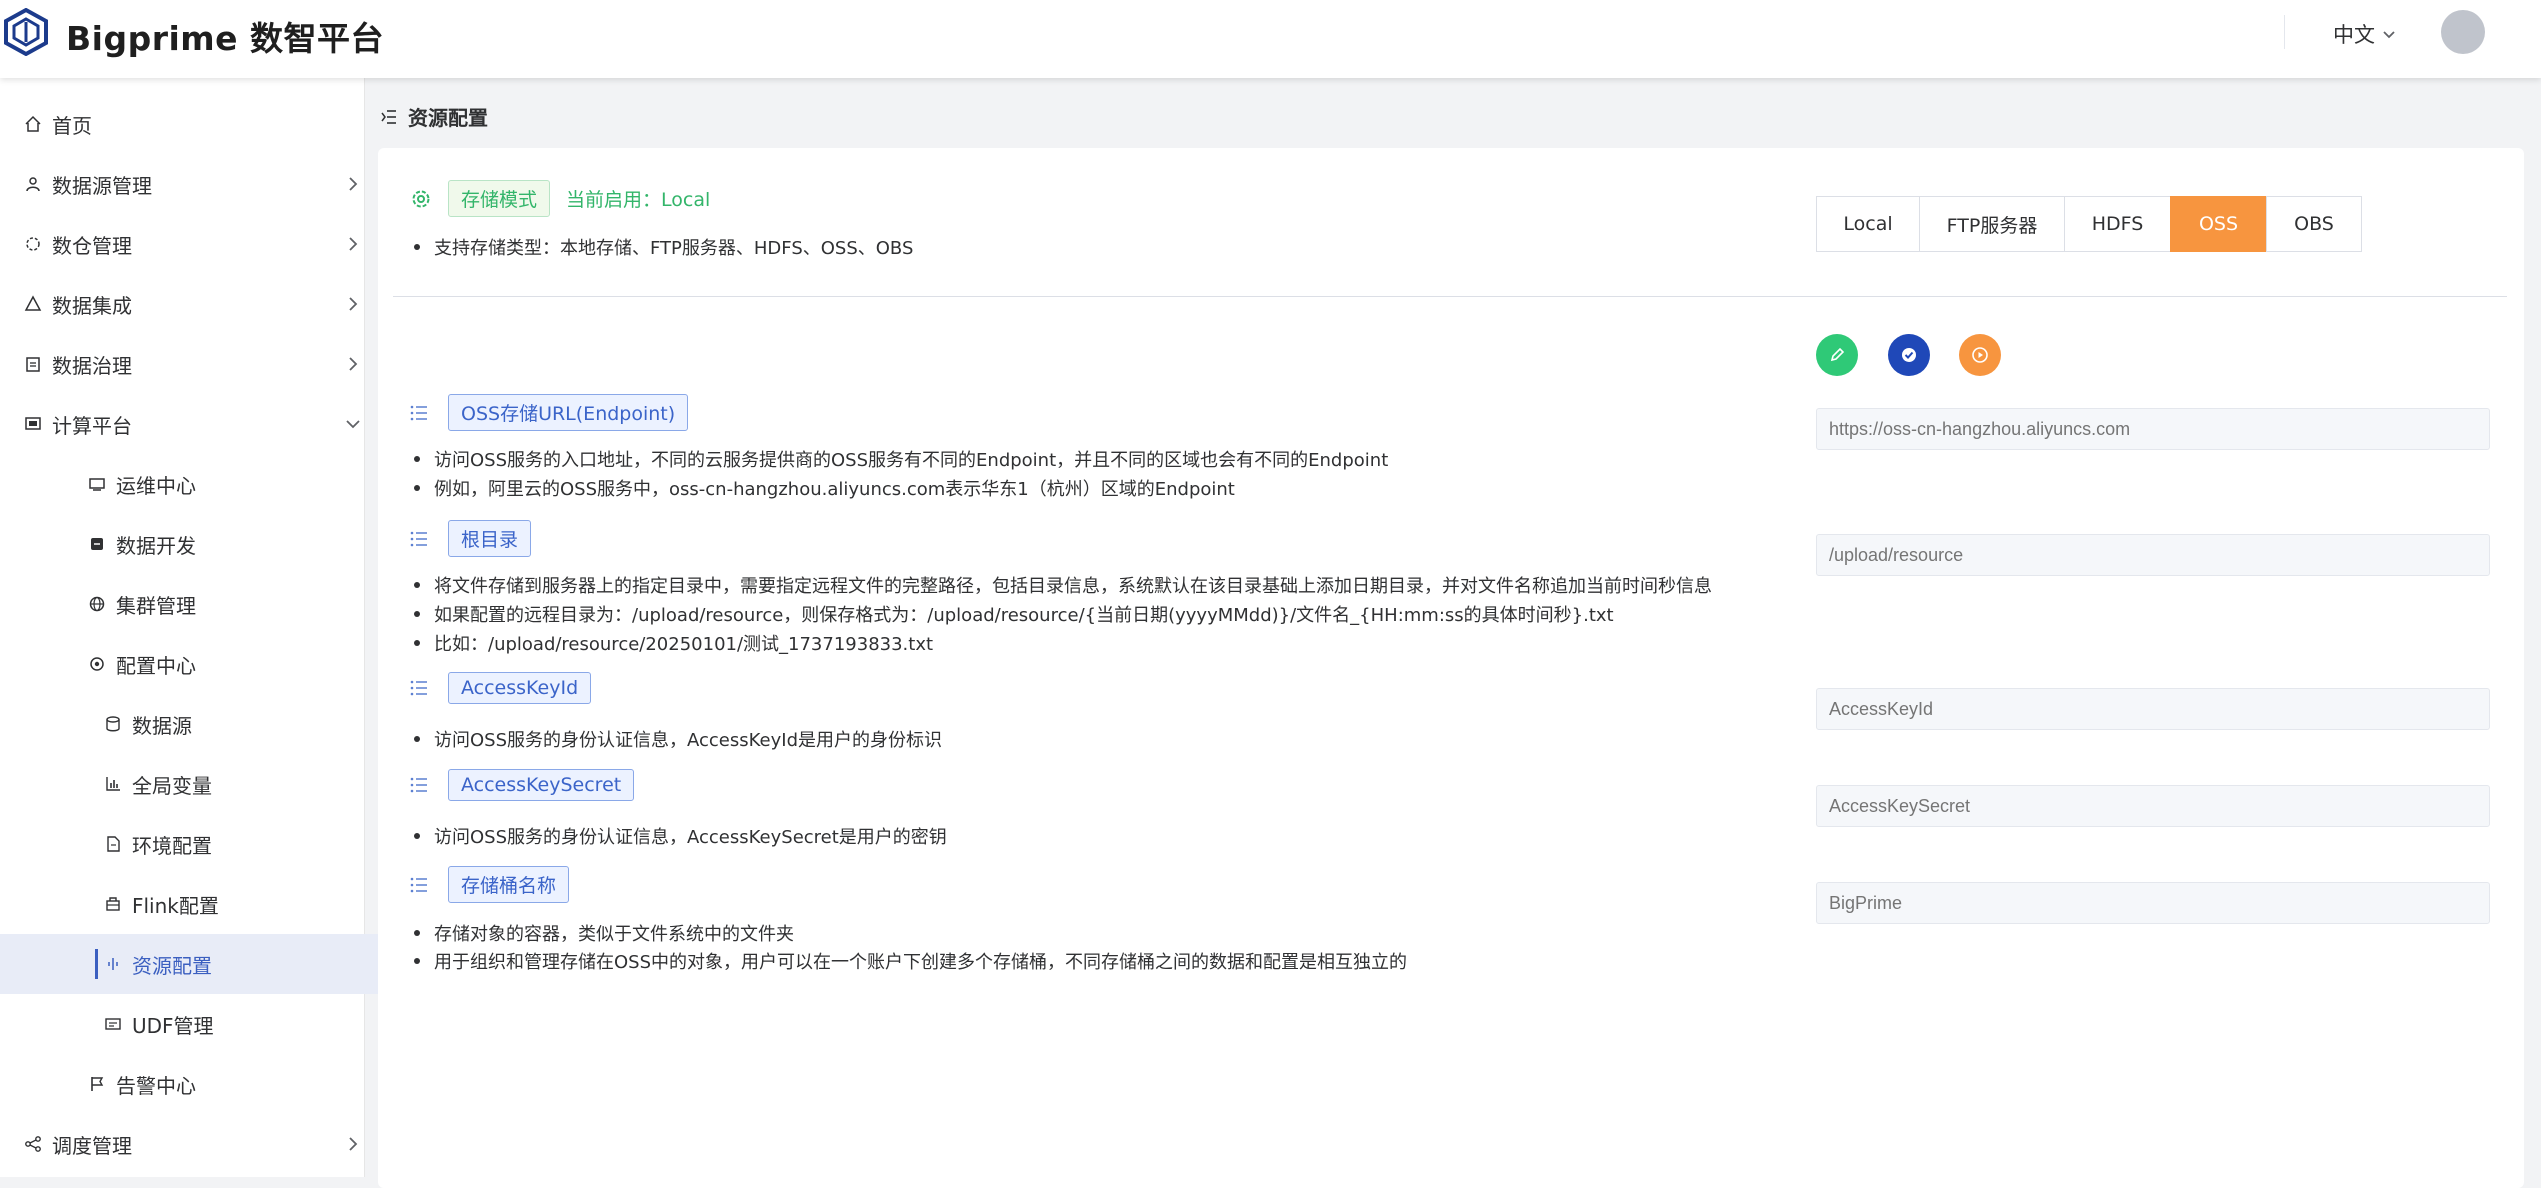  I want to click on datasource-icon, so click(33, 184).